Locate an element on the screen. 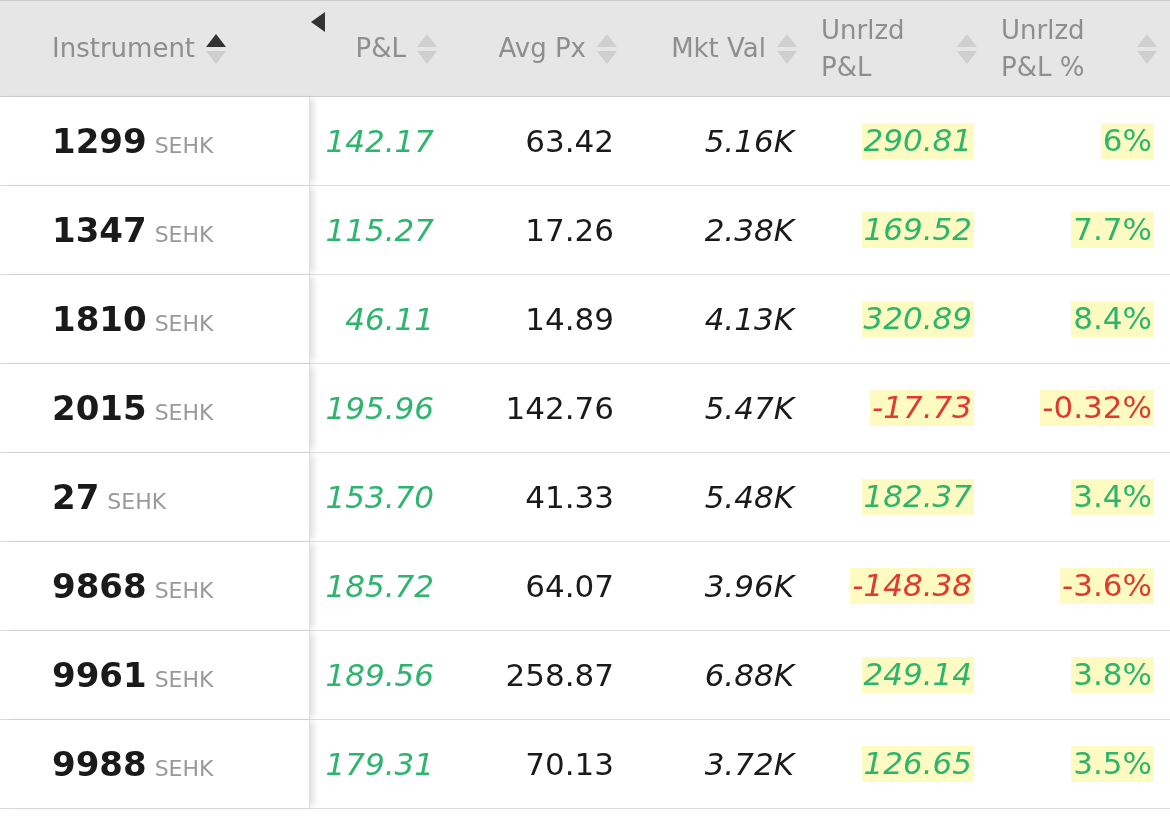 The width and height of the screenshot is (1170, 818). unrealized-pnl: 320.89 is located at coordinates (917, 319).